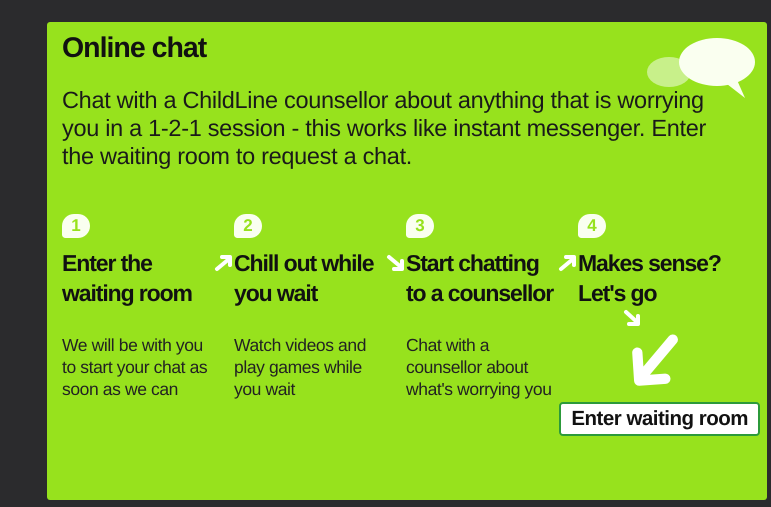 The width and height of the screenshot is (771, 507). Describe the element at coordinates (127, 278) in the screenshot. I see `step-heading: Enter the waiting room` at that location.